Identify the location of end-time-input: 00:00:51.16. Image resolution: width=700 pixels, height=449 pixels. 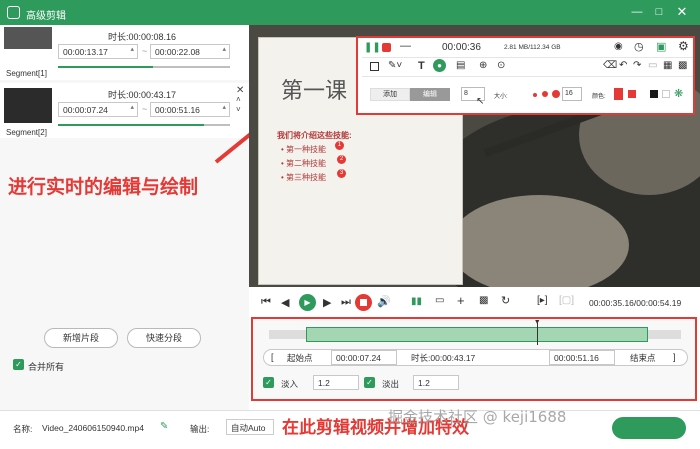
(582, 357).